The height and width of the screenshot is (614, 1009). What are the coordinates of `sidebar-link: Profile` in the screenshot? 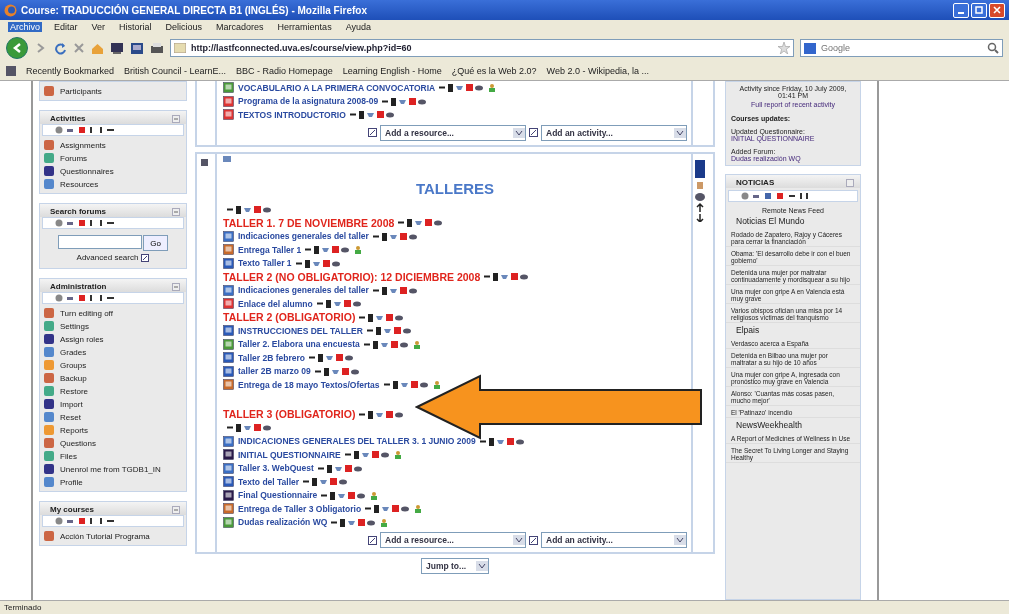 It's located at (71, 482).